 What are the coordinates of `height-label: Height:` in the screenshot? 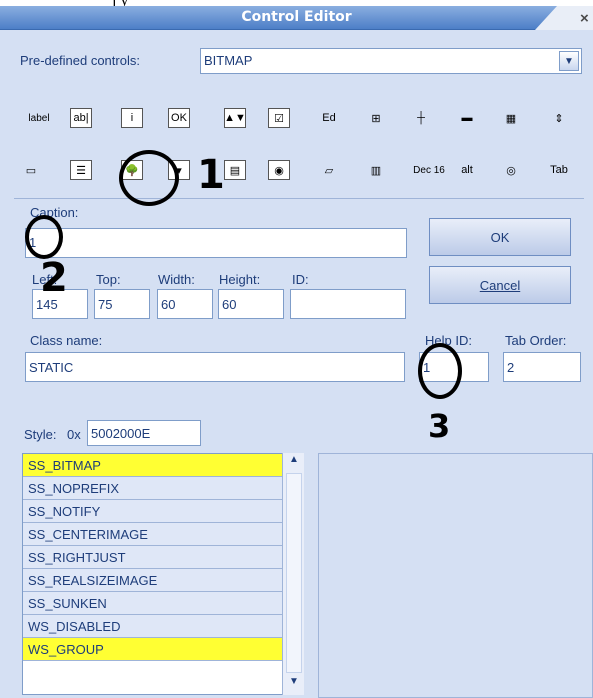 It's located at (240, 279).